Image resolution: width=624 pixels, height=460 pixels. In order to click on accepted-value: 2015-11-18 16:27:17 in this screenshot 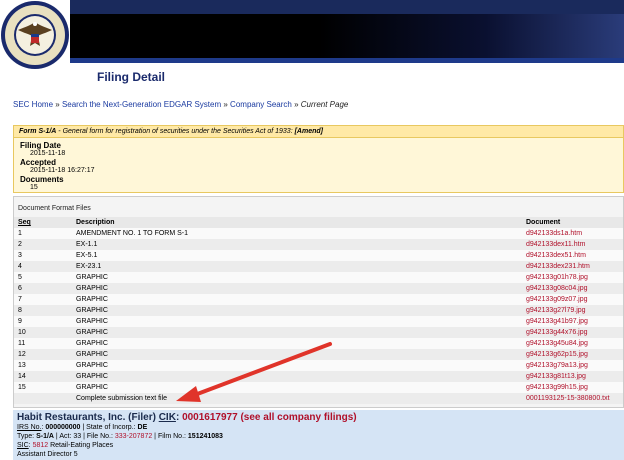, I will do `click(62, 170)`.